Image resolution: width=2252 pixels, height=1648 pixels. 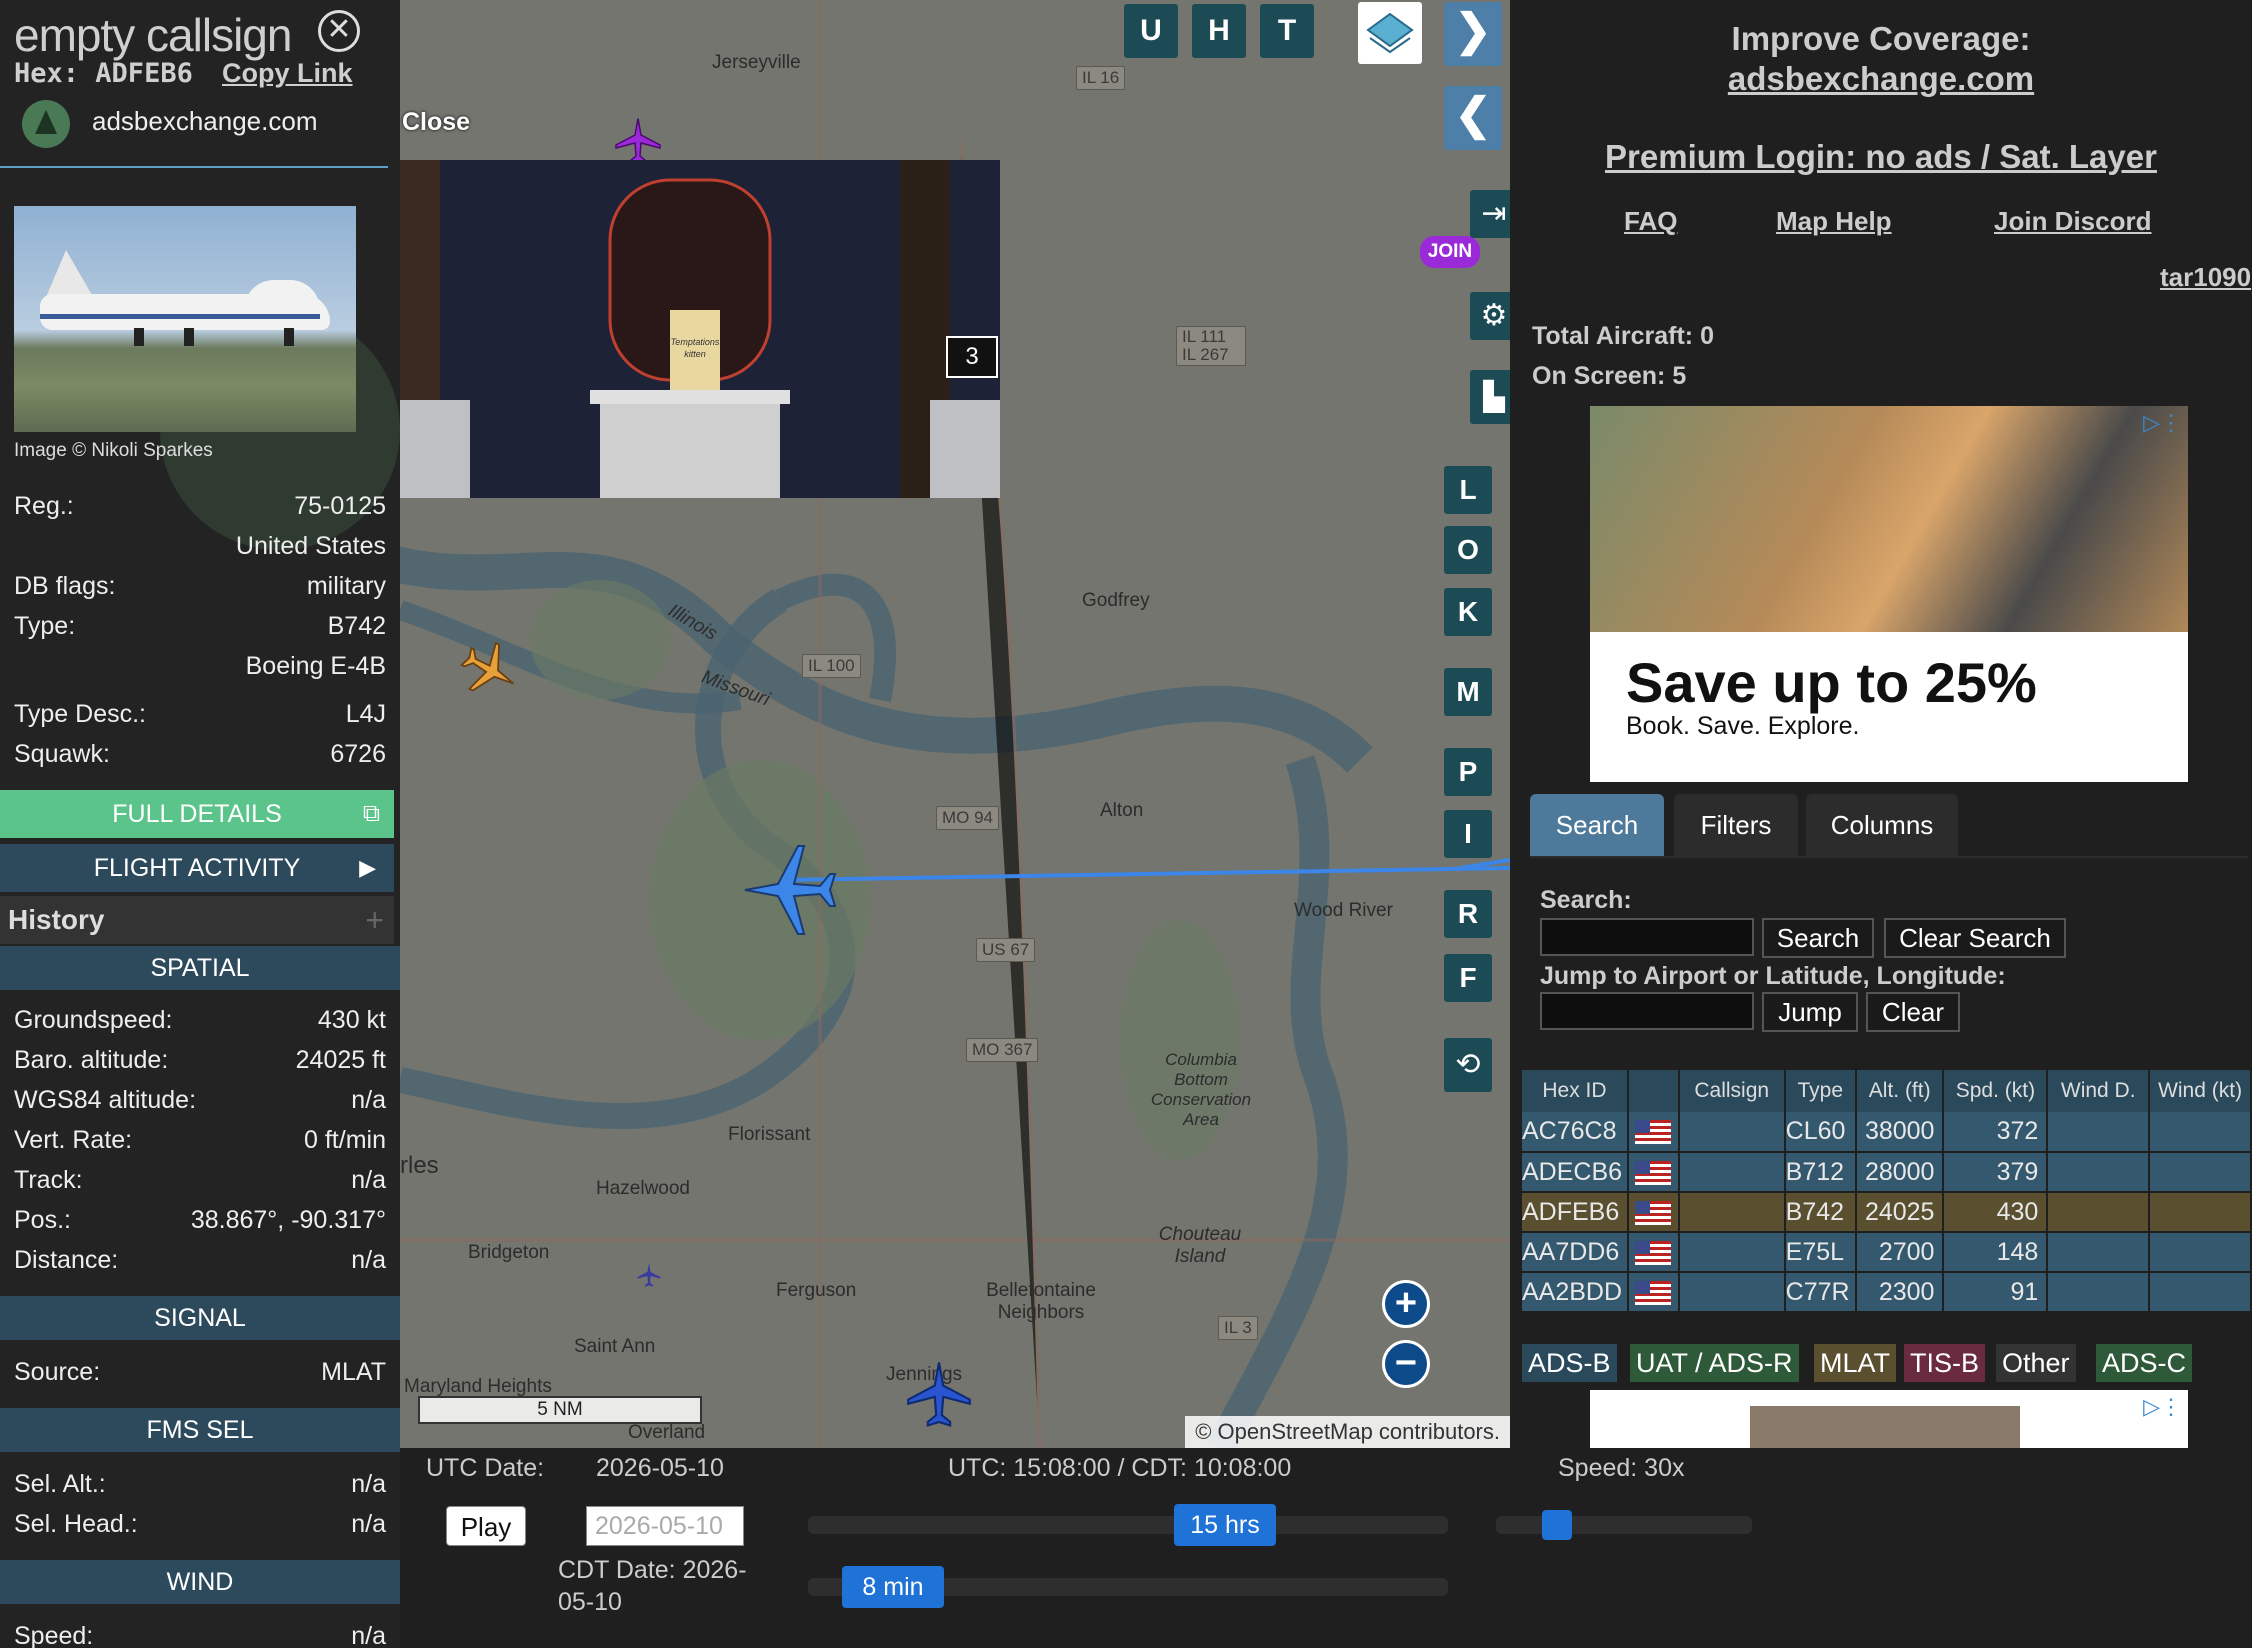 What do you see at coordinates (374, 920) in the screenshot?
I see `plus-icon: +` at bounding box center [374, 920].